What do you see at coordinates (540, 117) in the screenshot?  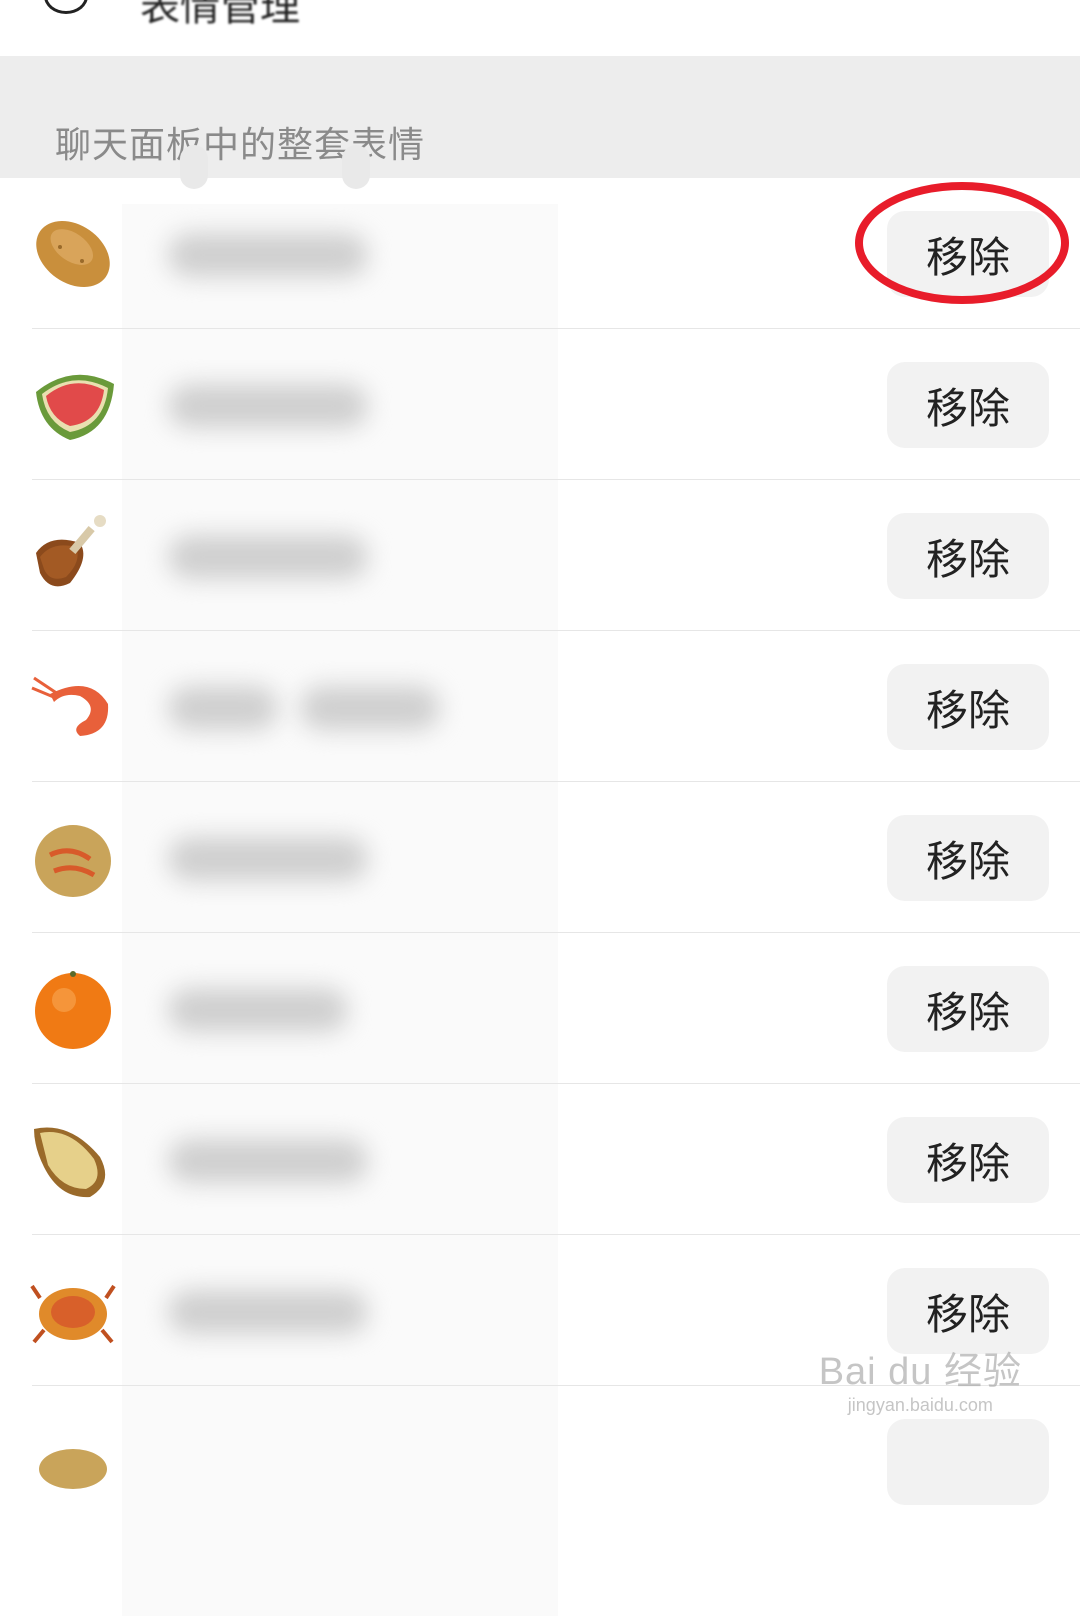 I see `section-header: 聊天面板中的整套表情` at bounding box center [540, 117].